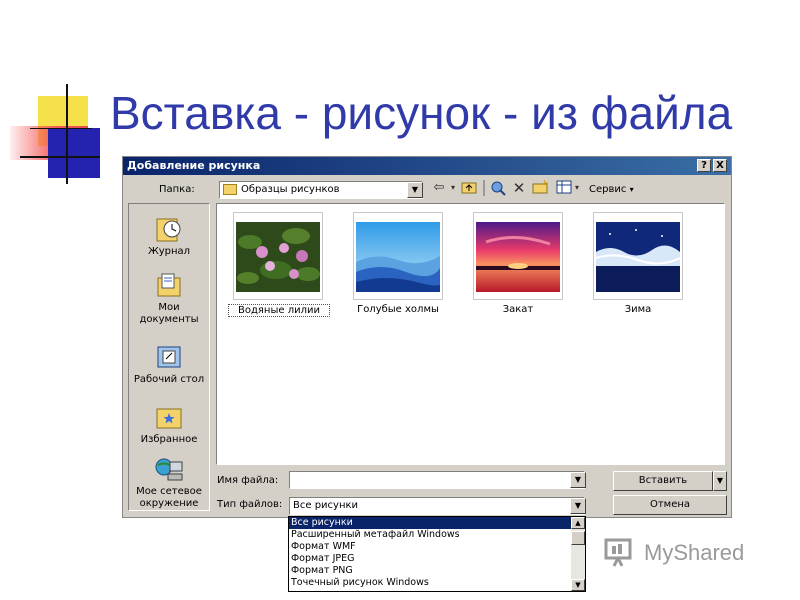 The image size is (800, 600). I want to click on blue-hills-thumbnail, so click(398, 257).